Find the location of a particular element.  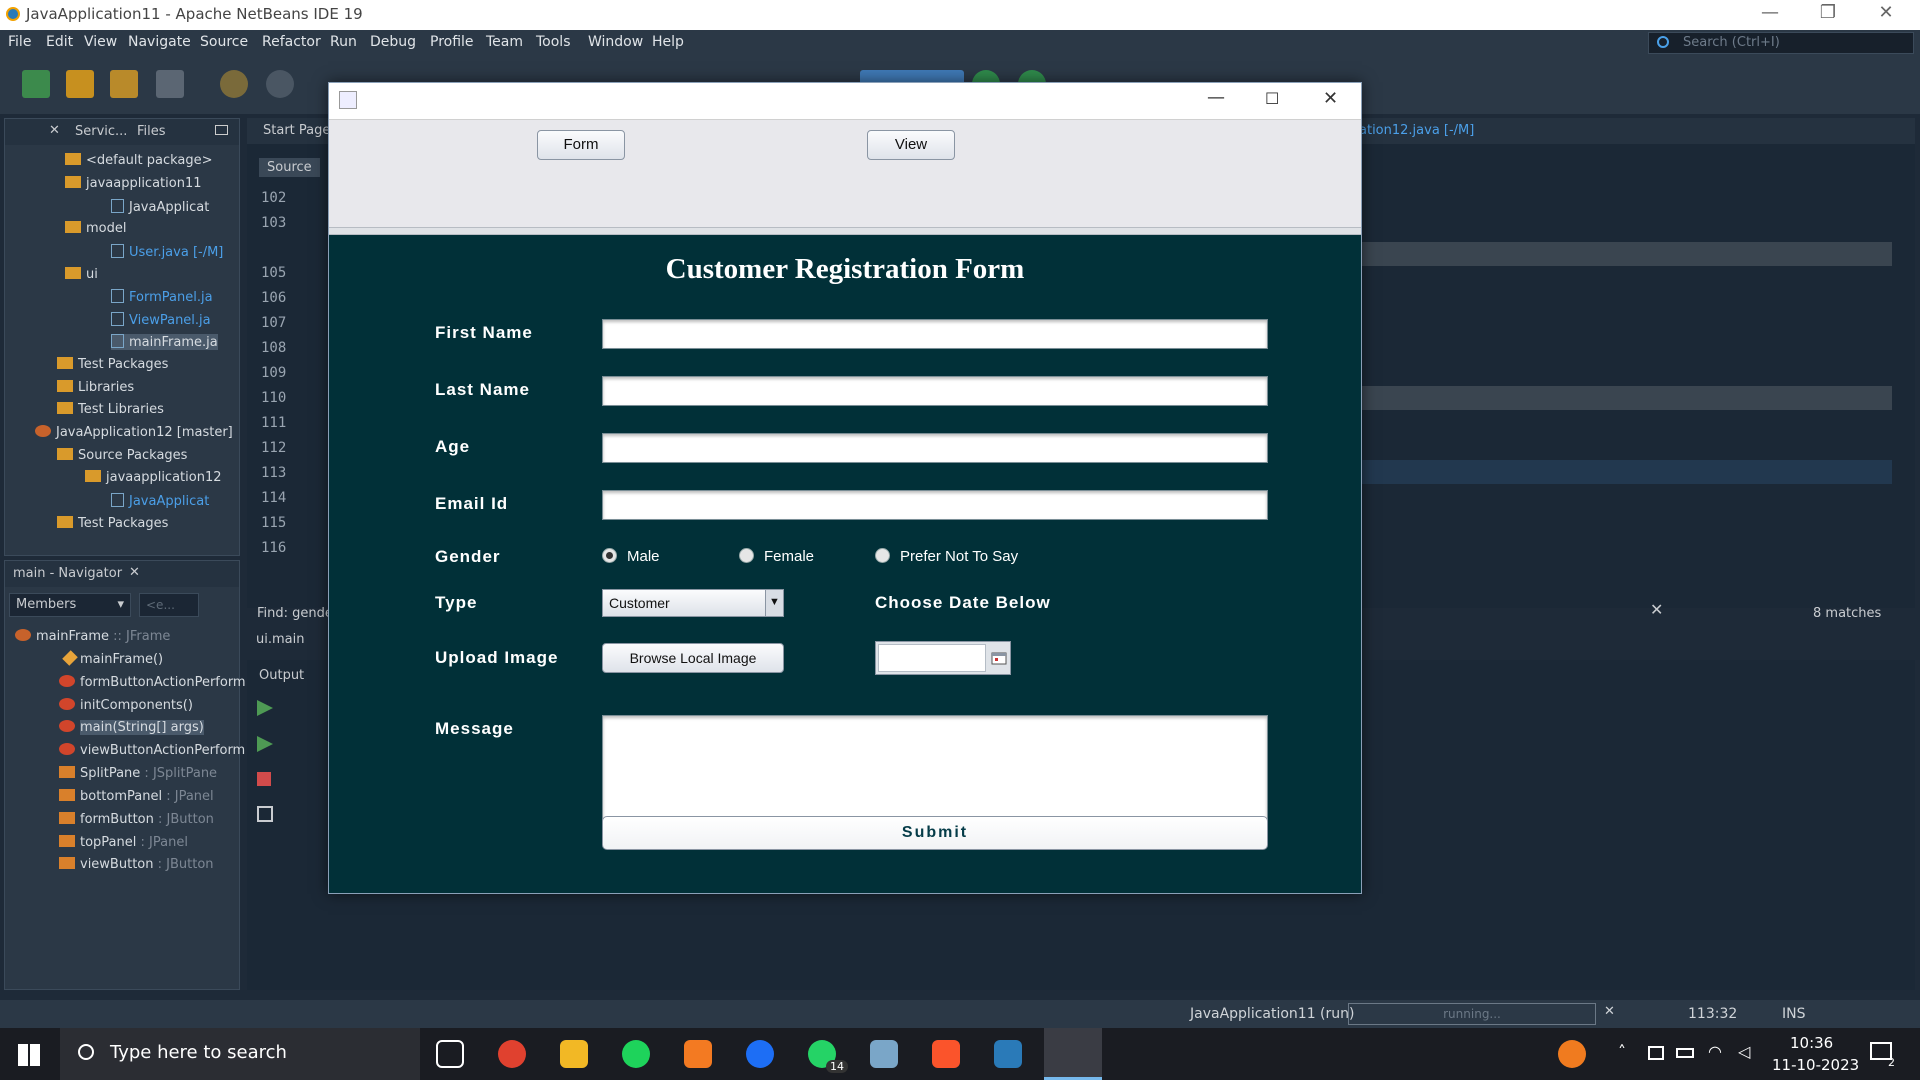

date-input is located at coordinates (932, 658).